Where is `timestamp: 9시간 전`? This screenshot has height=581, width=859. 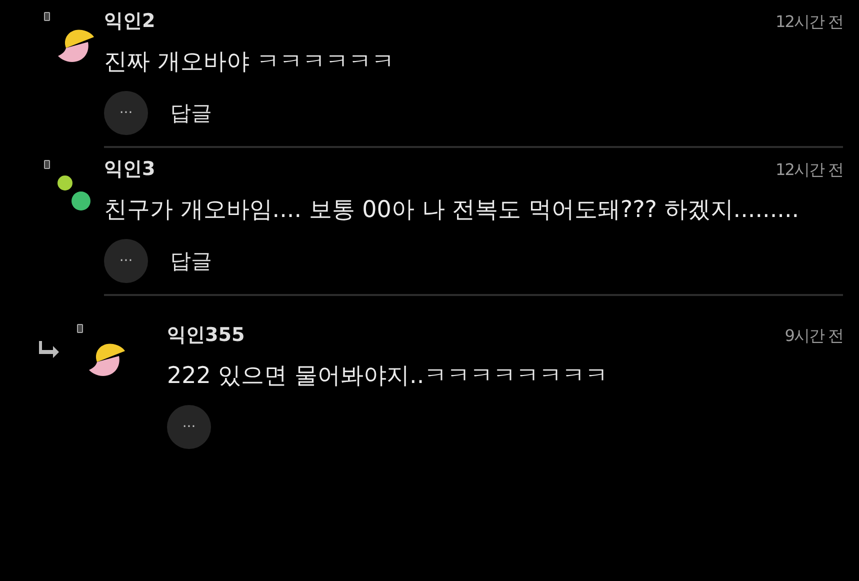 timestamp: 9시간 전 is located at coordinates (813, 336).